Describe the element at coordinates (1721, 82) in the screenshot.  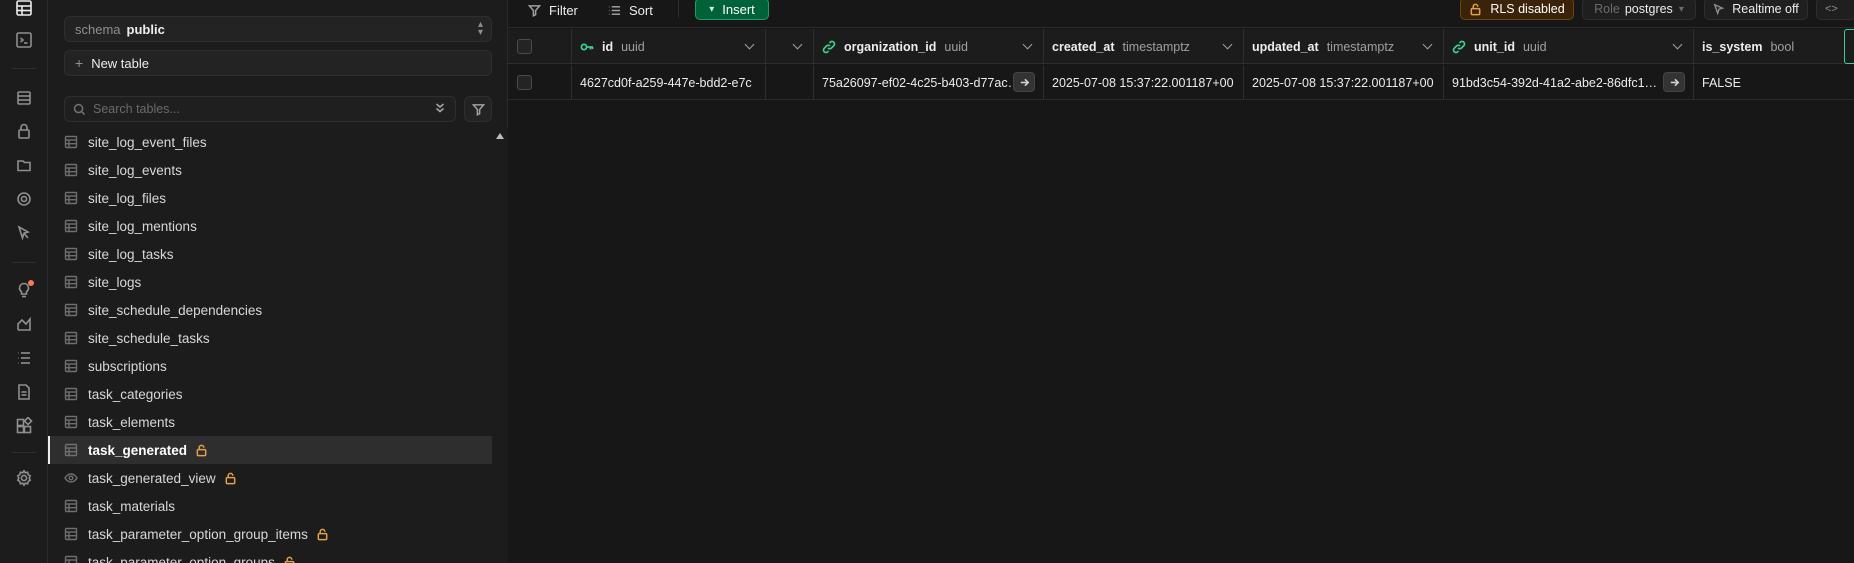
I see `cell-value: FALSE` at that location.